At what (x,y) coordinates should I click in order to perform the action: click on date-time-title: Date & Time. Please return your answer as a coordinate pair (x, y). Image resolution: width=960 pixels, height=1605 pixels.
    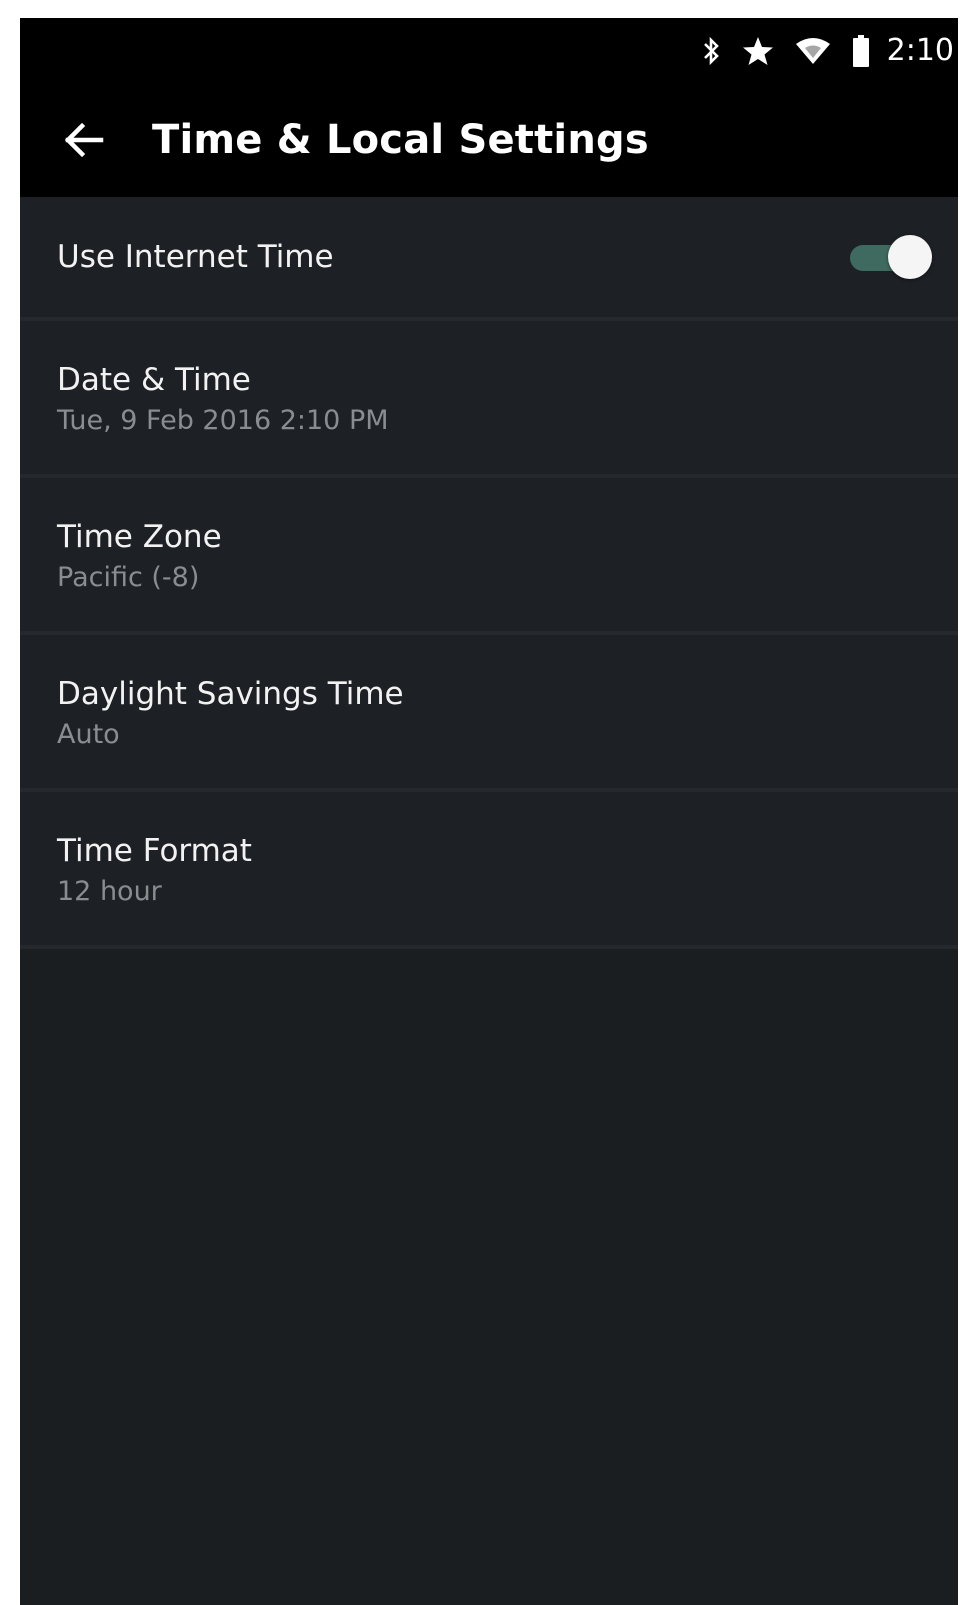
    Looking at the image, I should click on (154, 380).